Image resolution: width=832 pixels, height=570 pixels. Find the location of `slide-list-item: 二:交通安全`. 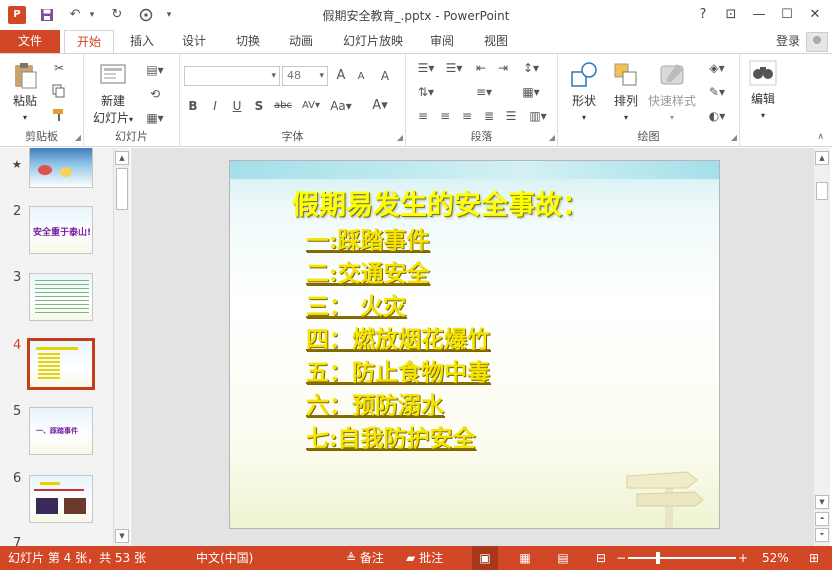

slide-list-item: 二:交通安全 is located at coordinates (368, 271).